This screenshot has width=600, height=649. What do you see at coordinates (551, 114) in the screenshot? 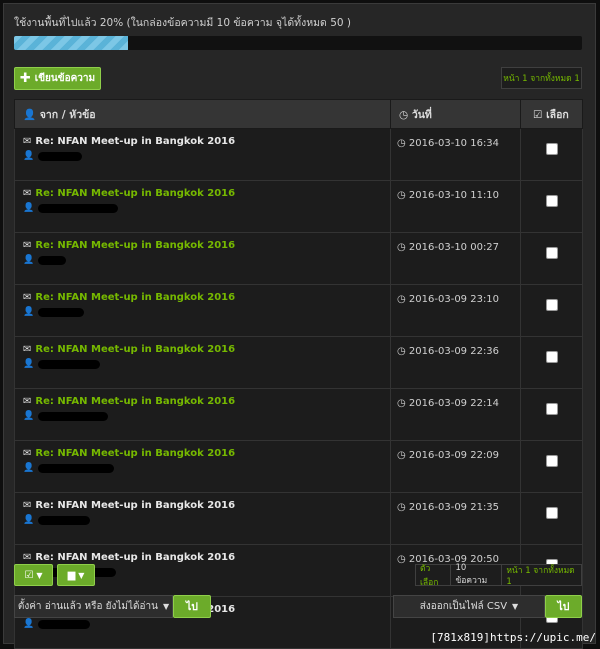
I see `column-select: ☑ เลือก` at bounding box center [551, 114].